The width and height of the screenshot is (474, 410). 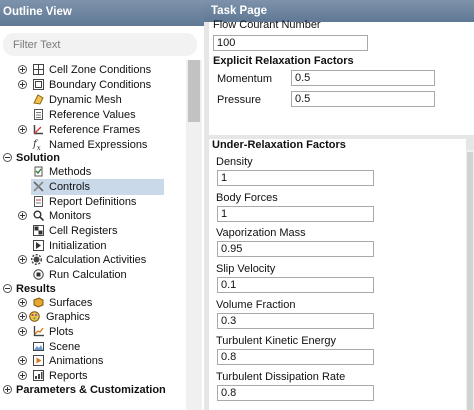 I want to click on slip-velocity-label: Slip Velocity, so click(x=246, y=269).